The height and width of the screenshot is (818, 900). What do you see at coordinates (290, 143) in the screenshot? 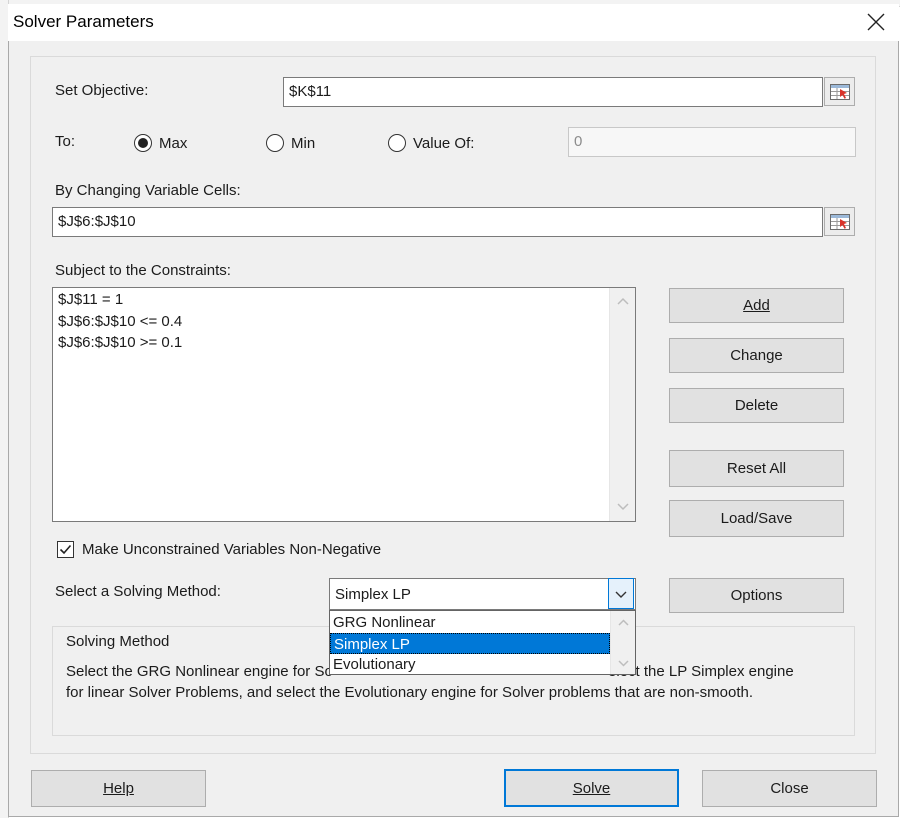
I see `min-radio: Min` at bounding box center [290, 143].